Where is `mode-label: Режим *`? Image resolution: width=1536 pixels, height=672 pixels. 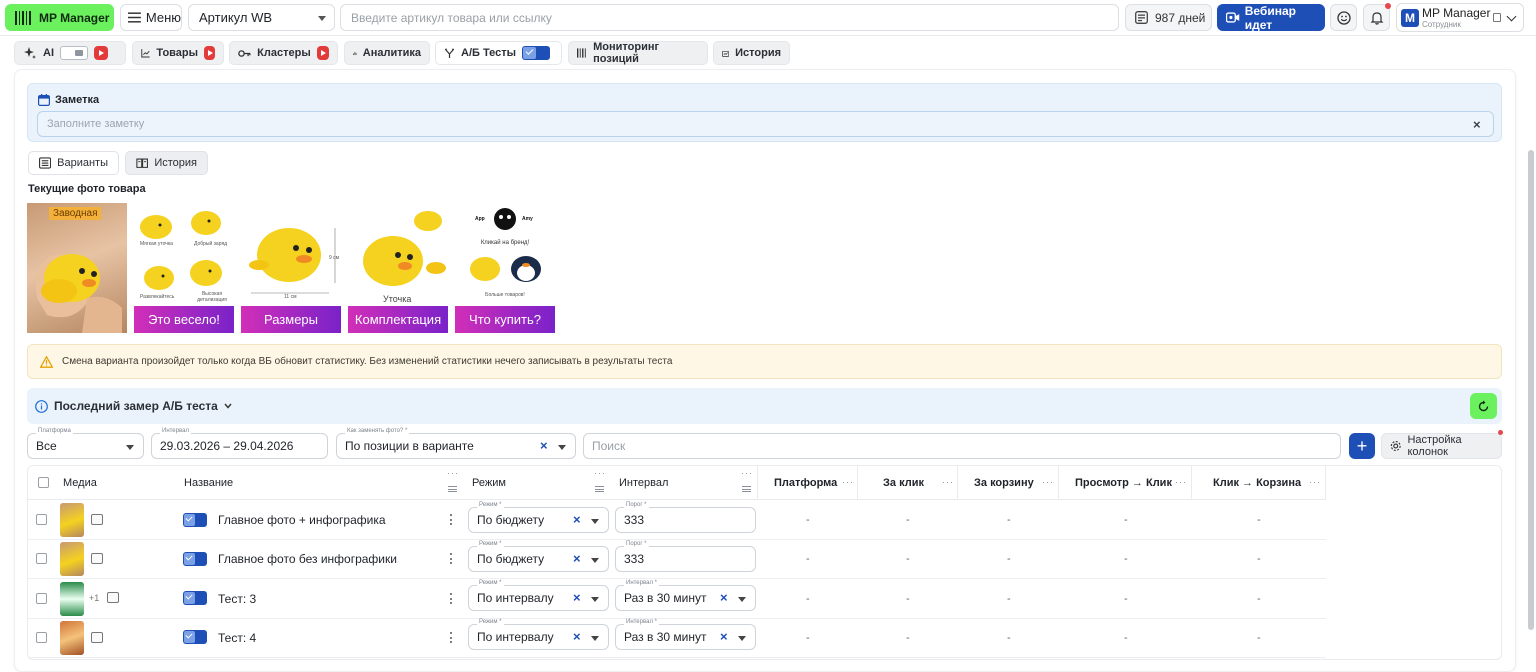
mode-label: Режим * is located at coordinates (490, 544).